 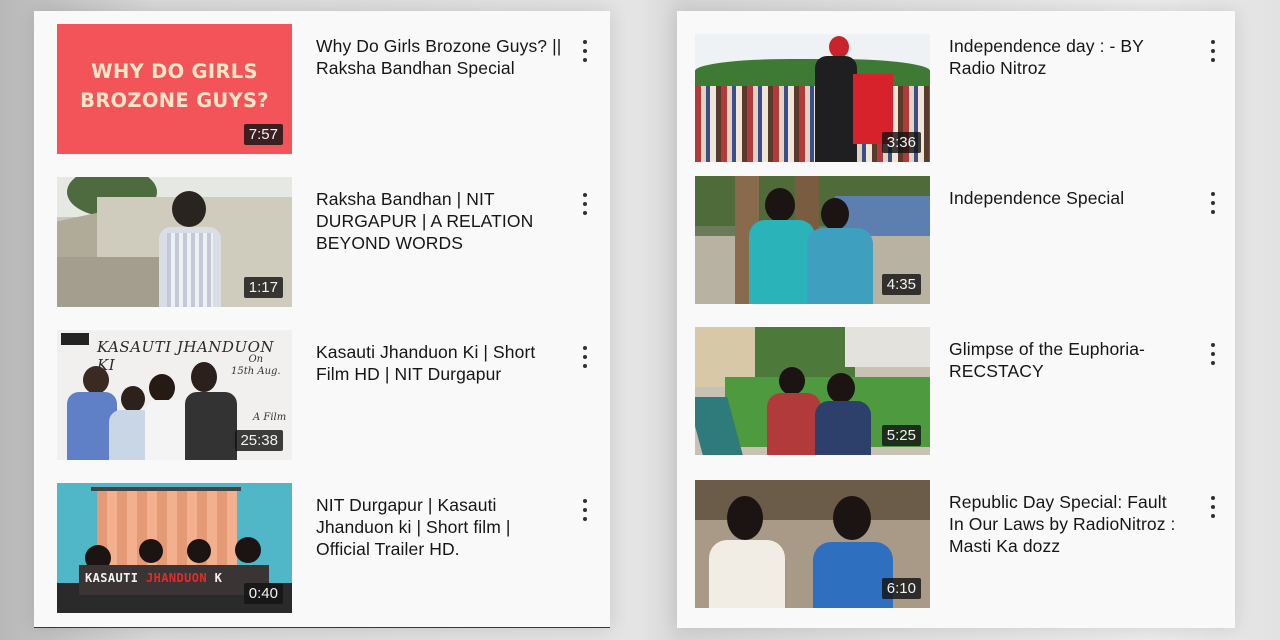 What do you see at coordinates (965, 393) in the screenshot?
I see `video-item: 5:25 Glimpse of the Euphoria- RECSTACY` at bounding box center [965, 393].